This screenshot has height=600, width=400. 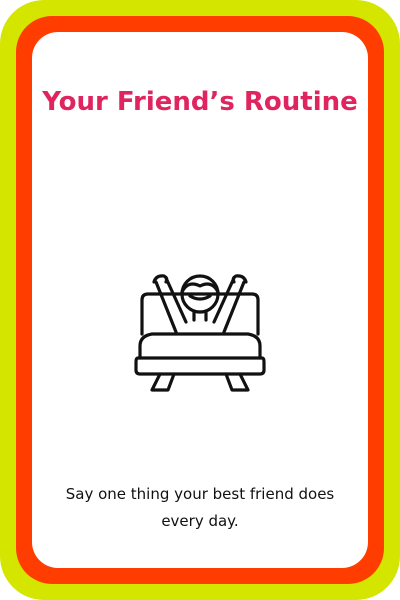 I want to click on person-waking-up-in-bed-icon, so click(x=200, y=333).